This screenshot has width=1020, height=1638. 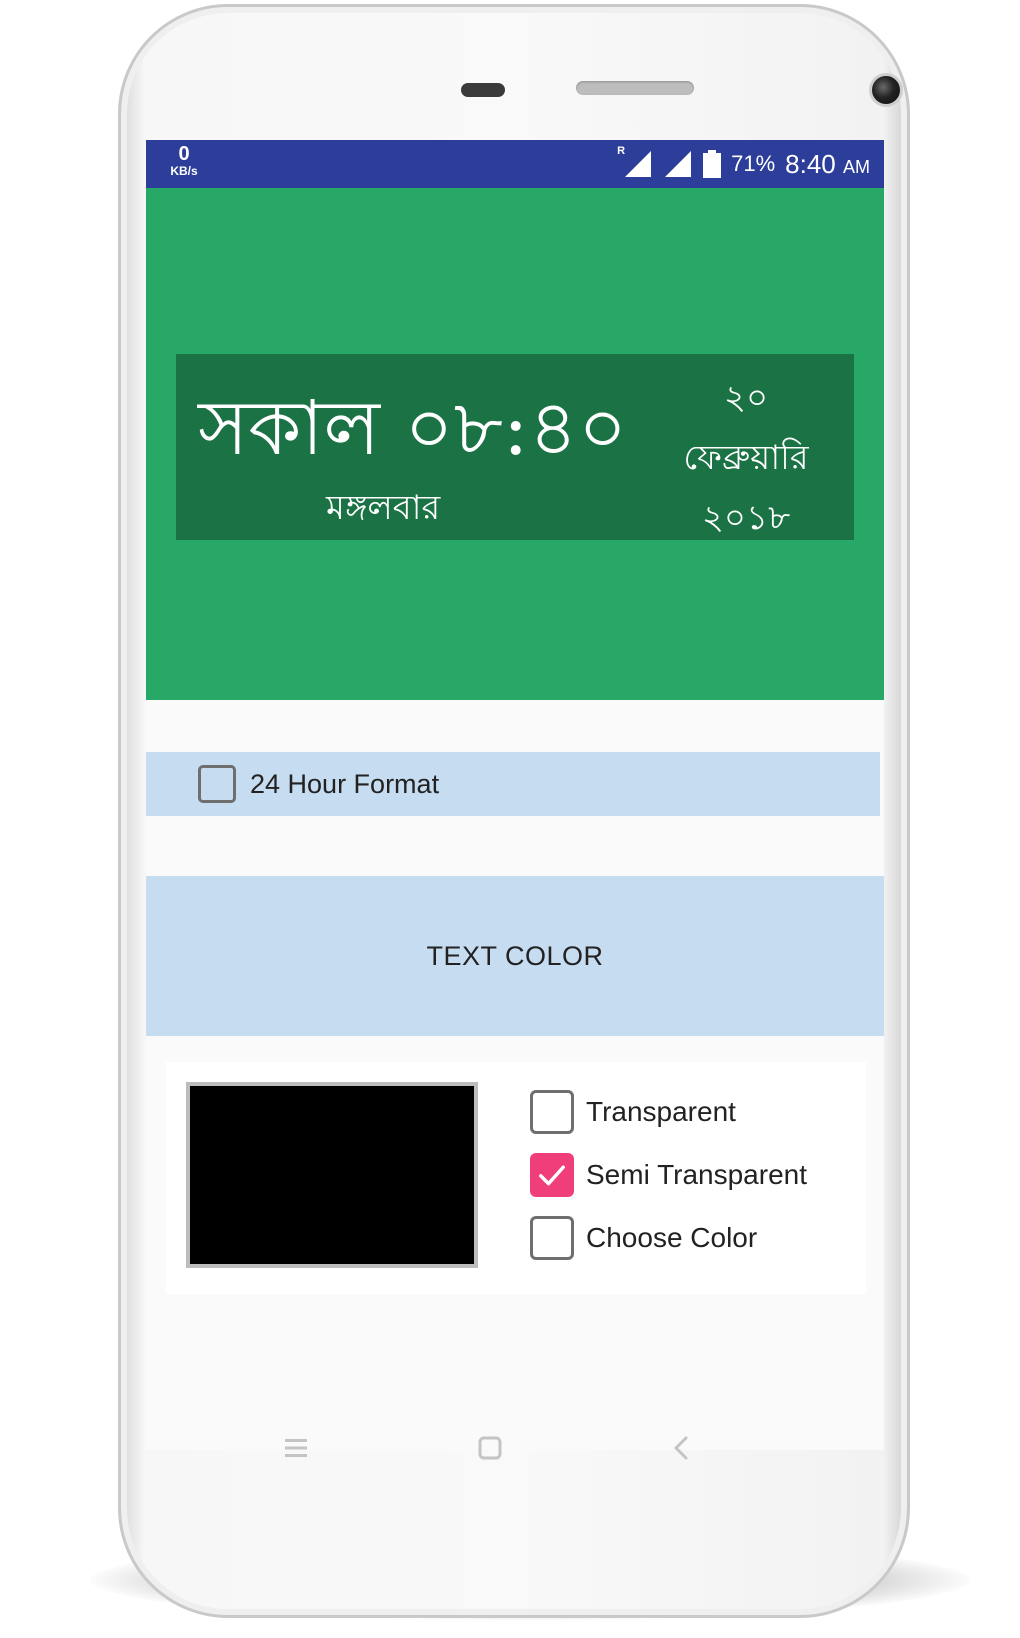 I want to click on hour-format-checkbox, so click(x=217, y=784).